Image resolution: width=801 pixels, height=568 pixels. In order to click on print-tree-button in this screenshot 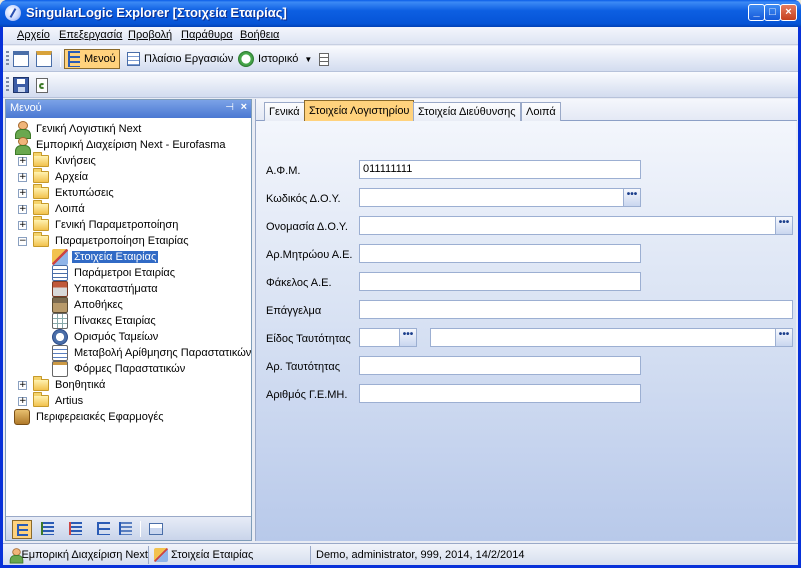, I will do `click(156, 529)`.